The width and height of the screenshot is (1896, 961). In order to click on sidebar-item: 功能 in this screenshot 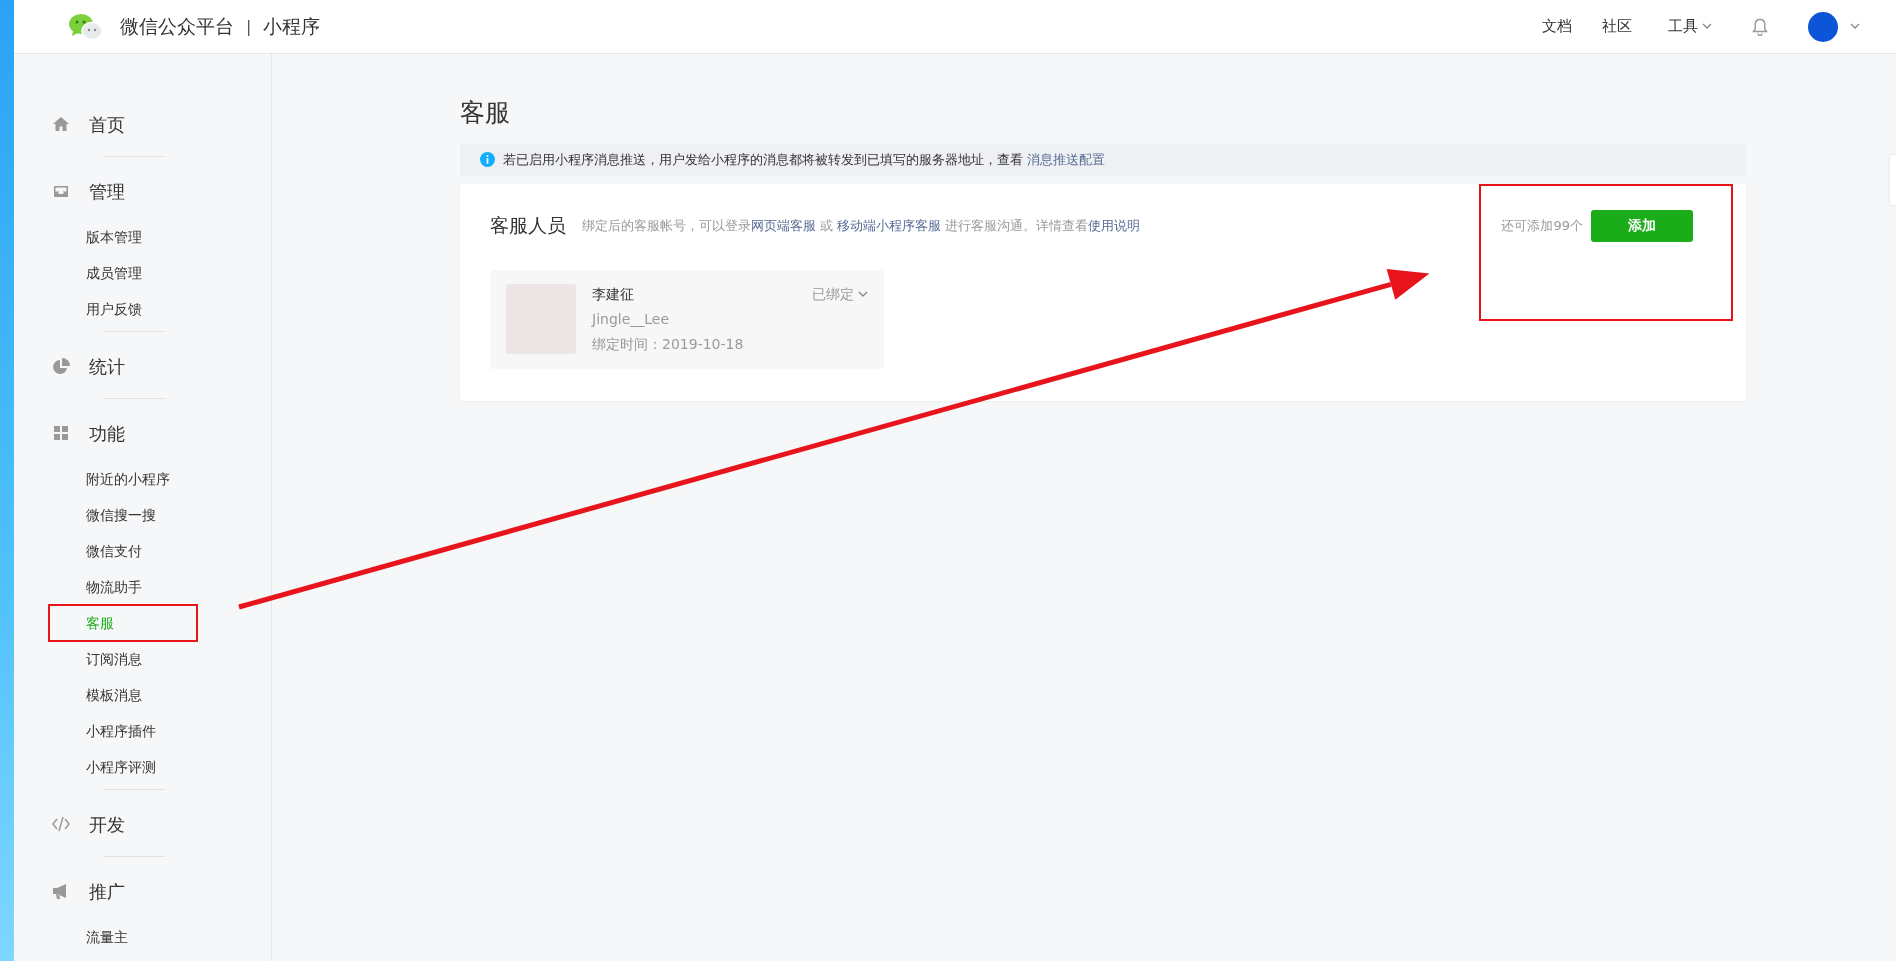, I will do `click(111, 433)`.